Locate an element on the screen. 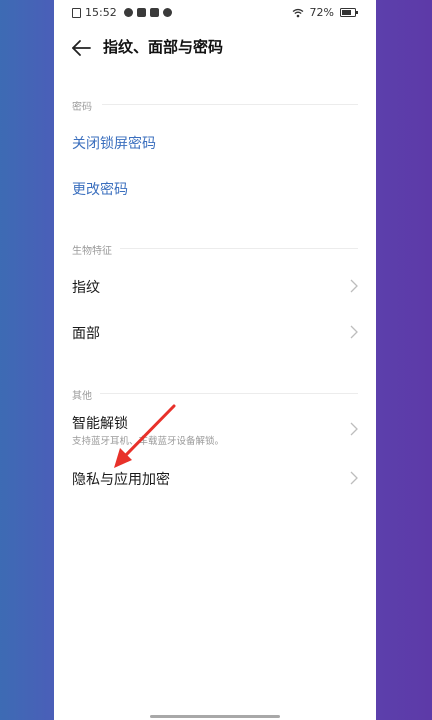 The width and height of the screenshot is (432, 720). fingerprint-label: 指纹 is located at coordinates (86, 288).